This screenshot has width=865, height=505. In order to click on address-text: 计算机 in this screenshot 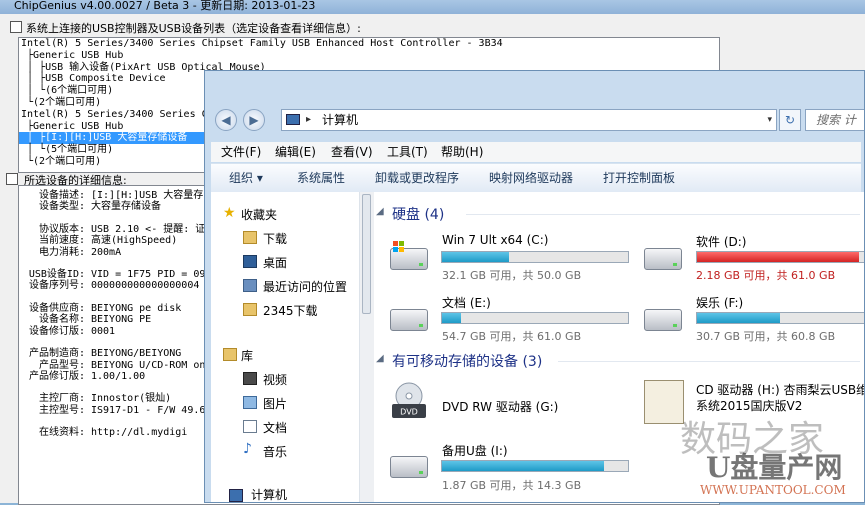, I will do `click(340, 120)`.